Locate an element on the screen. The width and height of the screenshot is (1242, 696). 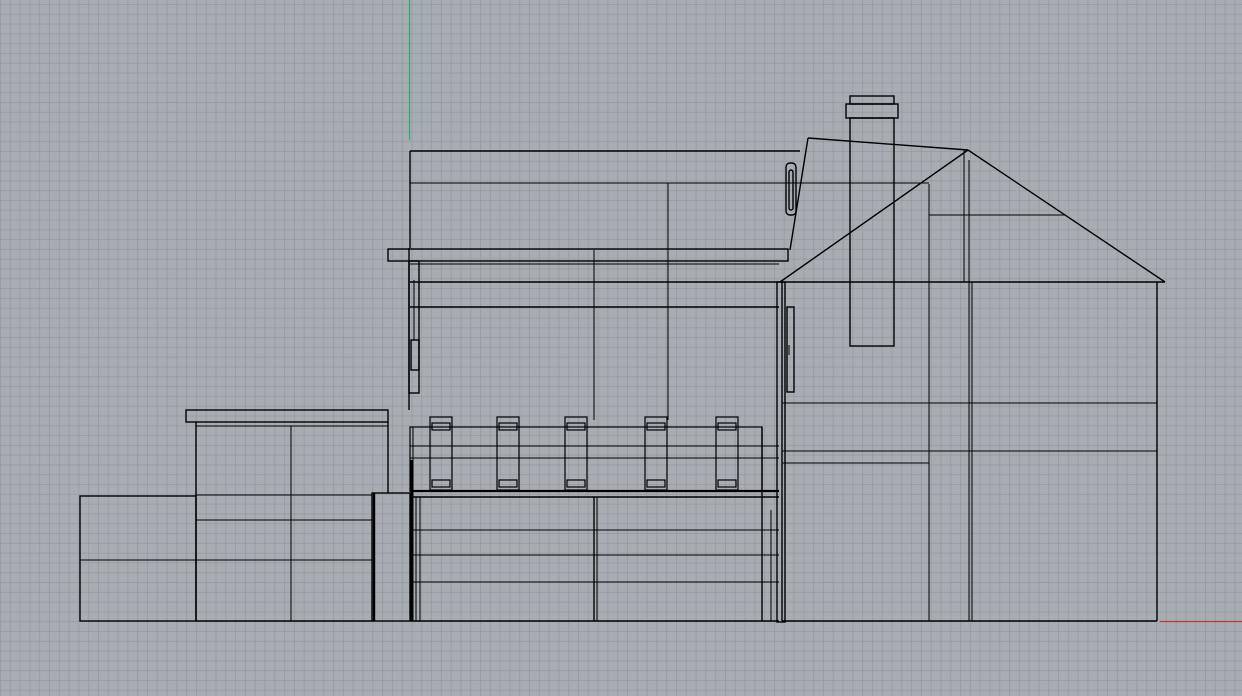
porch-columns is located at coordinates (584, 453).